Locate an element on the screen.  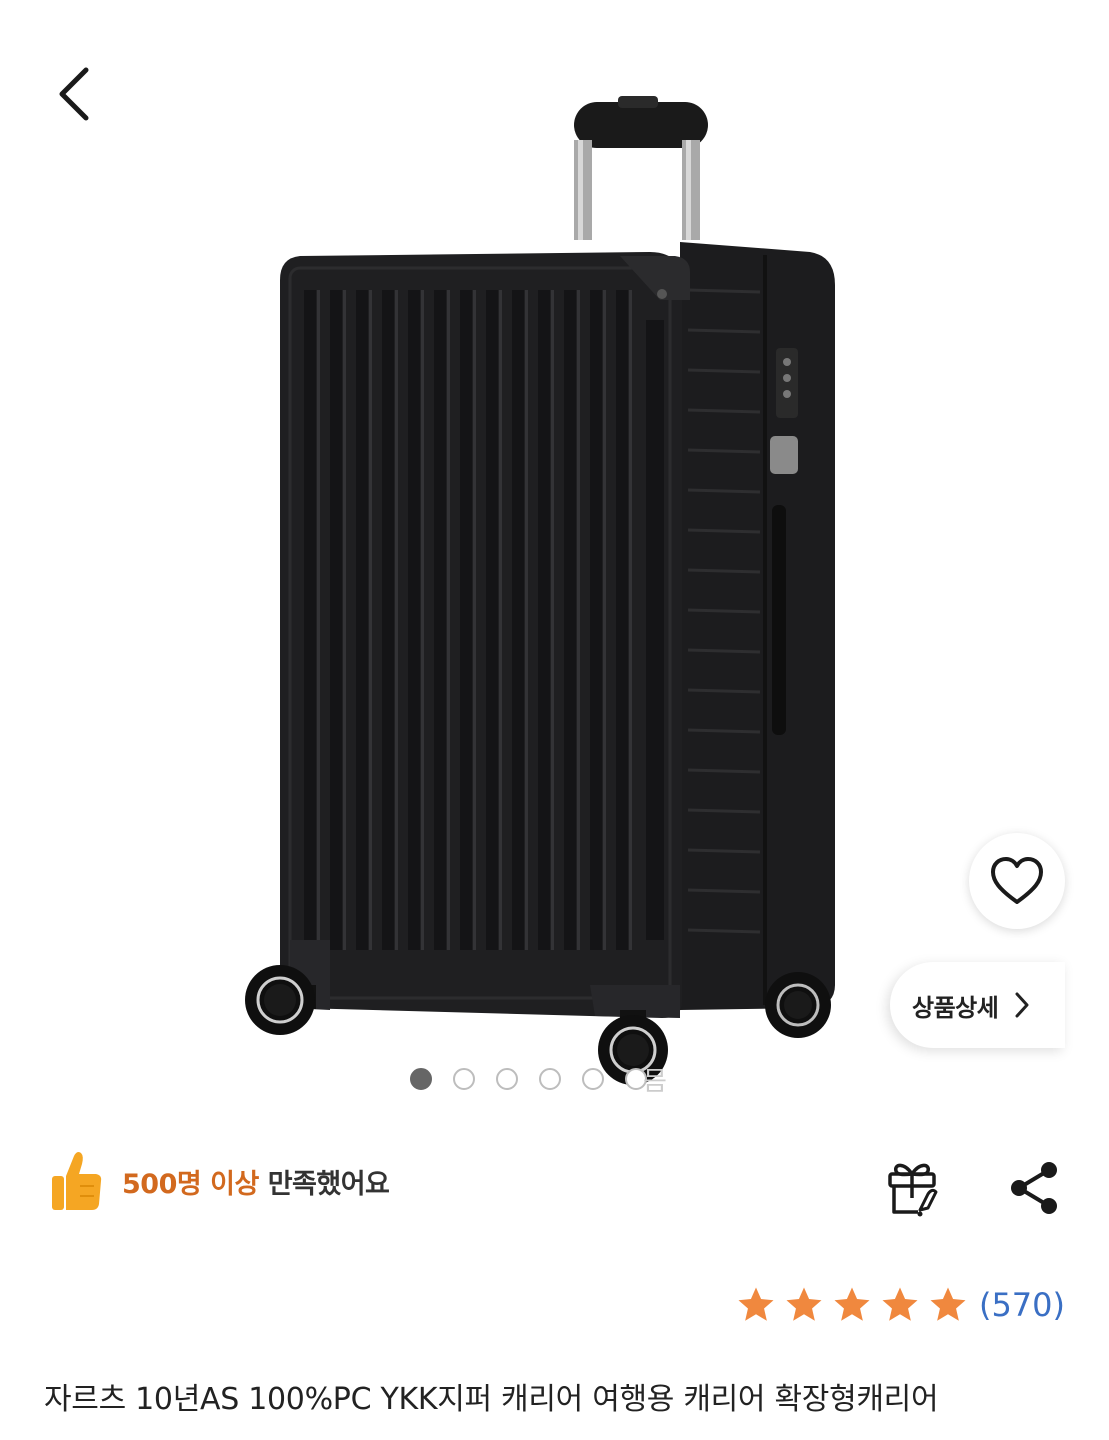
back-button is located at coordinates (76, 92).